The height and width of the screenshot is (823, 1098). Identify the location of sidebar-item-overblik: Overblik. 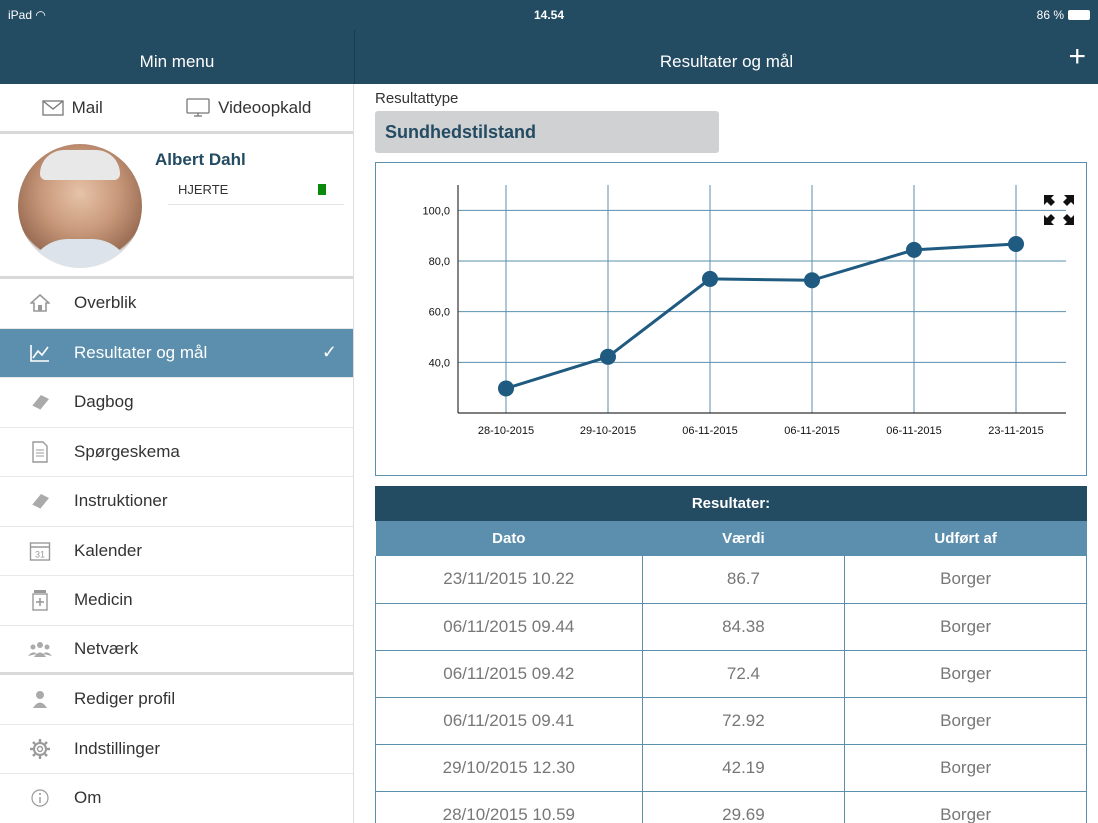
(176, 304).